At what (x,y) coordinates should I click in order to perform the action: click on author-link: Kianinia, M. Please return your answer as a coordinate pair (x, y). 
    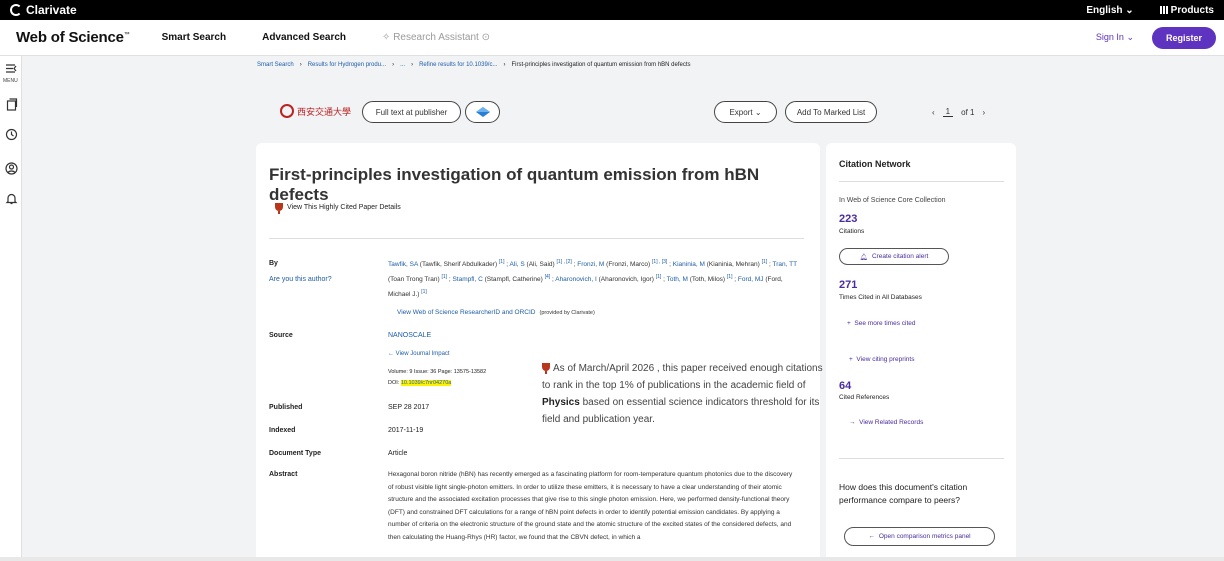
    Looking at the image, I should click on (689, 264).